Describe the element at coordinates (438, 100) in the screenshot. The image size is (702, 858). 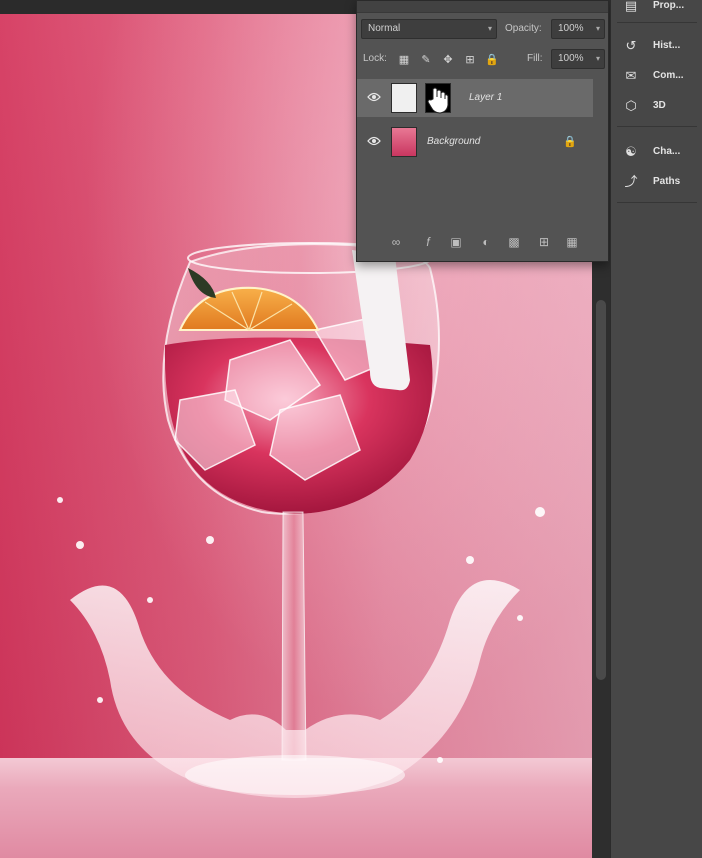
I see `hand-cursor-icon` at that location.